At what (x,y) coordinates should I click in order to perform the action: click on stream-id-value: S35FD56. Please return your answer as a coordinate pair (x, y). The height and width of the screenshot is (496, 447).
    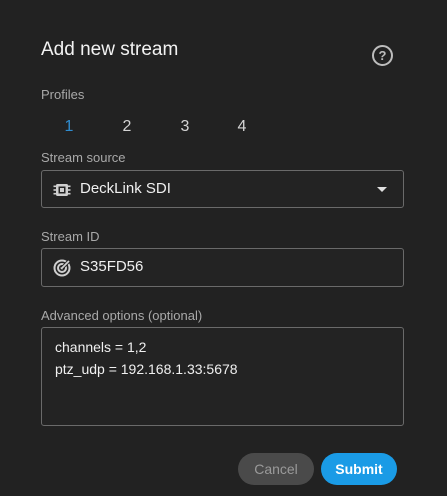
    Looking at the image, I should click on (112, 266).